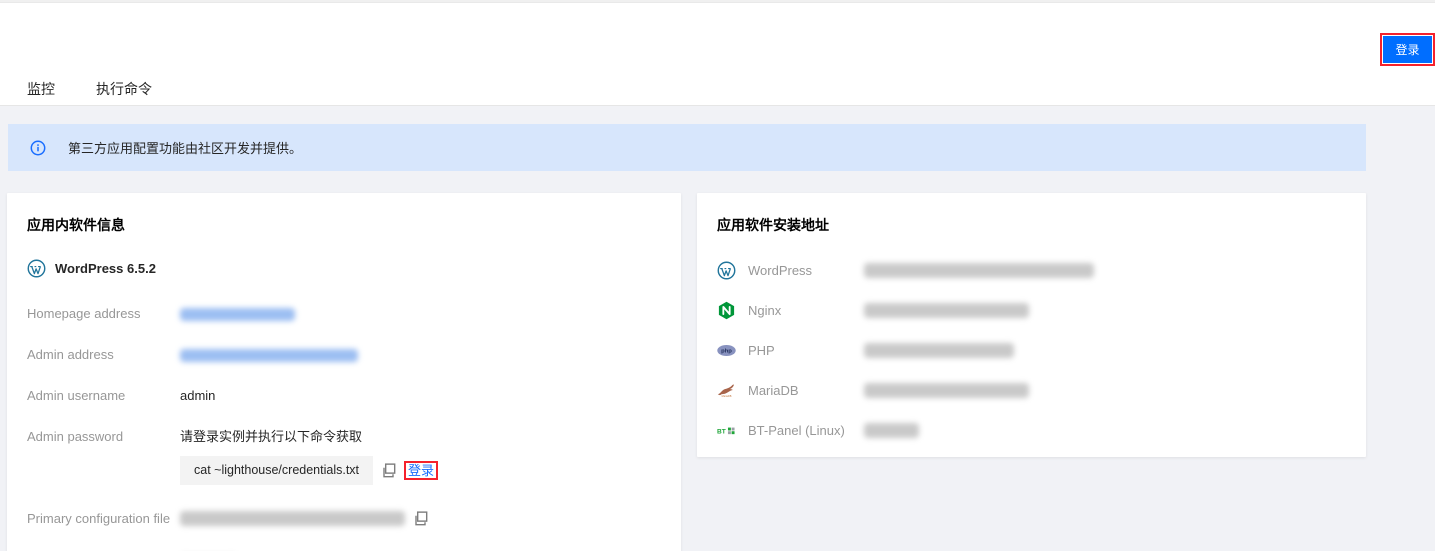 The image size is (1435, 551). I want to click on field-row: Primary configuration file, so click(344, 520).